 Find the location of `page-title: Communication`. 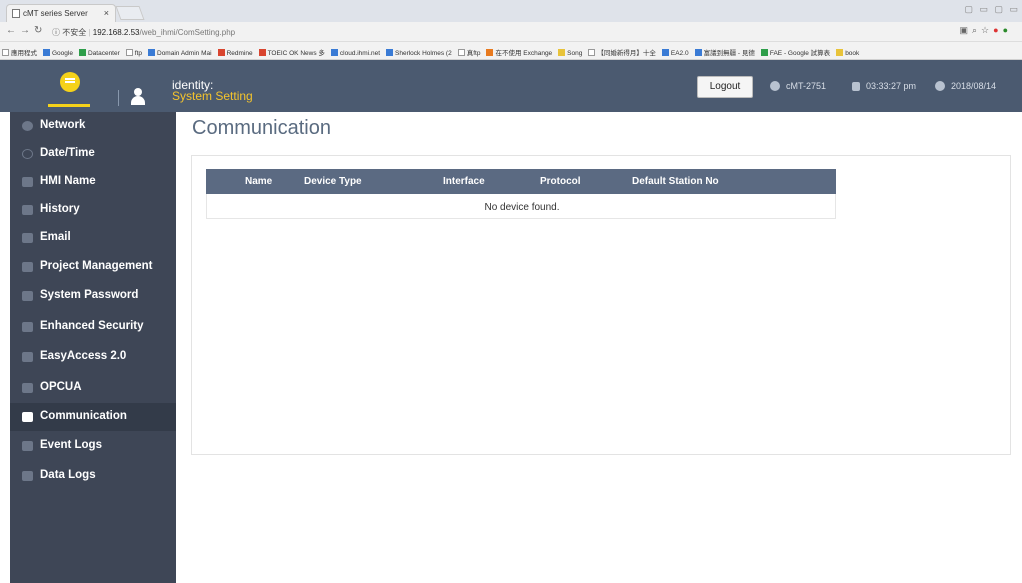

page-title: Communication is located at coordinates (261, 128).